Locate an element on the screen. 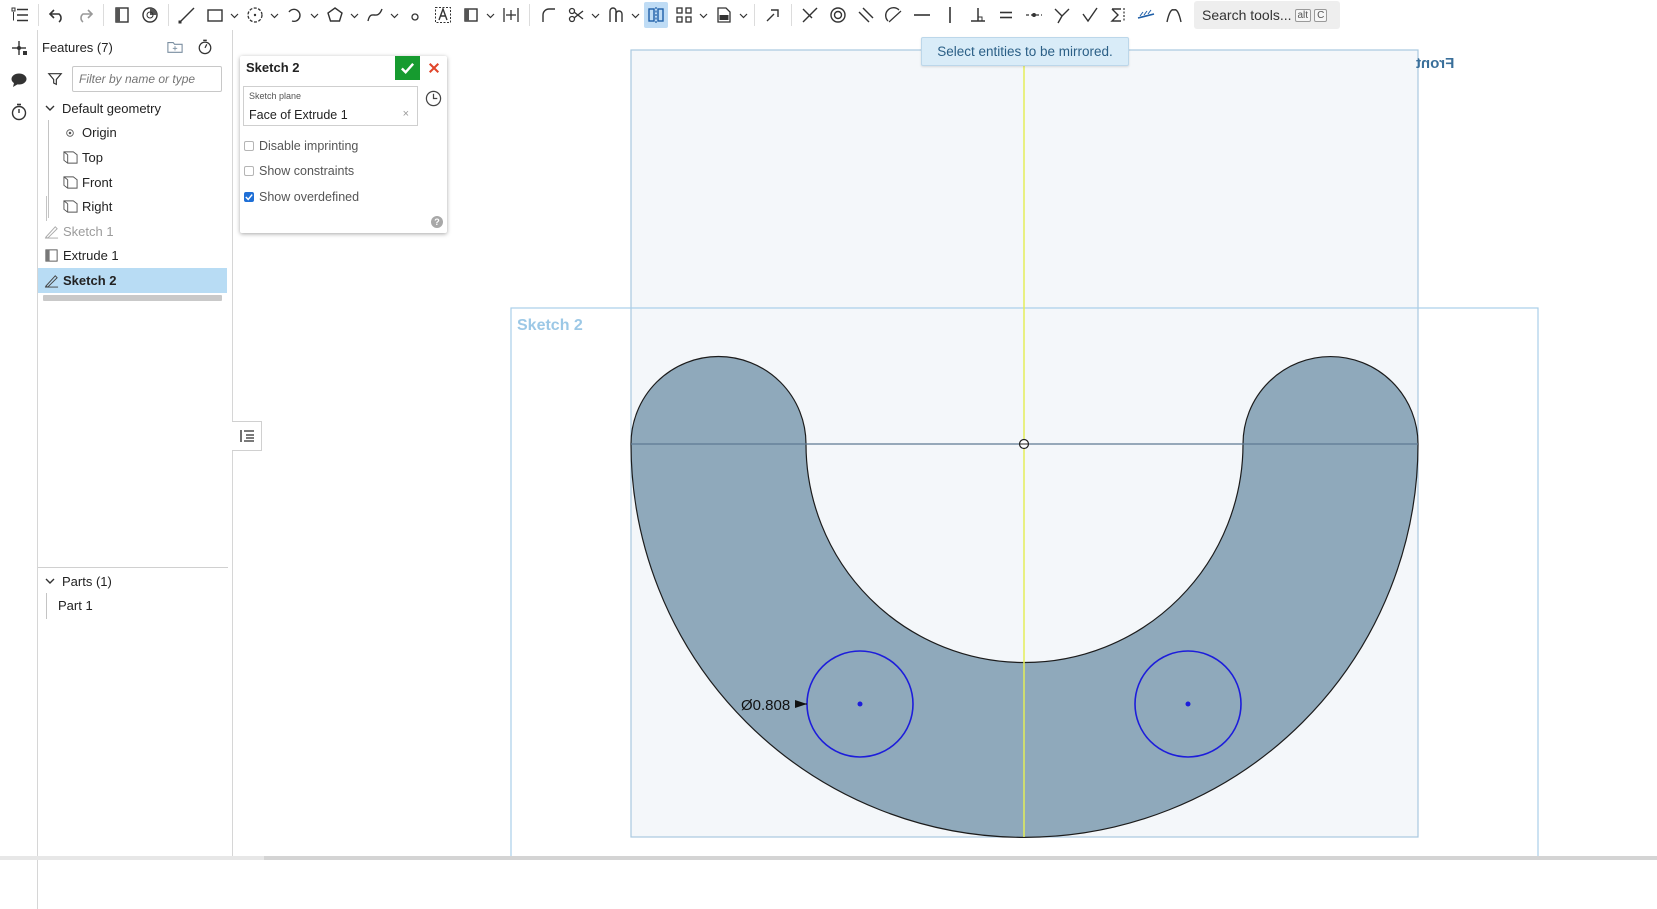 Image resolution: width=1657 pixels, height=909 pixels. spline-tool-icon is located at coordinates (375, 15).